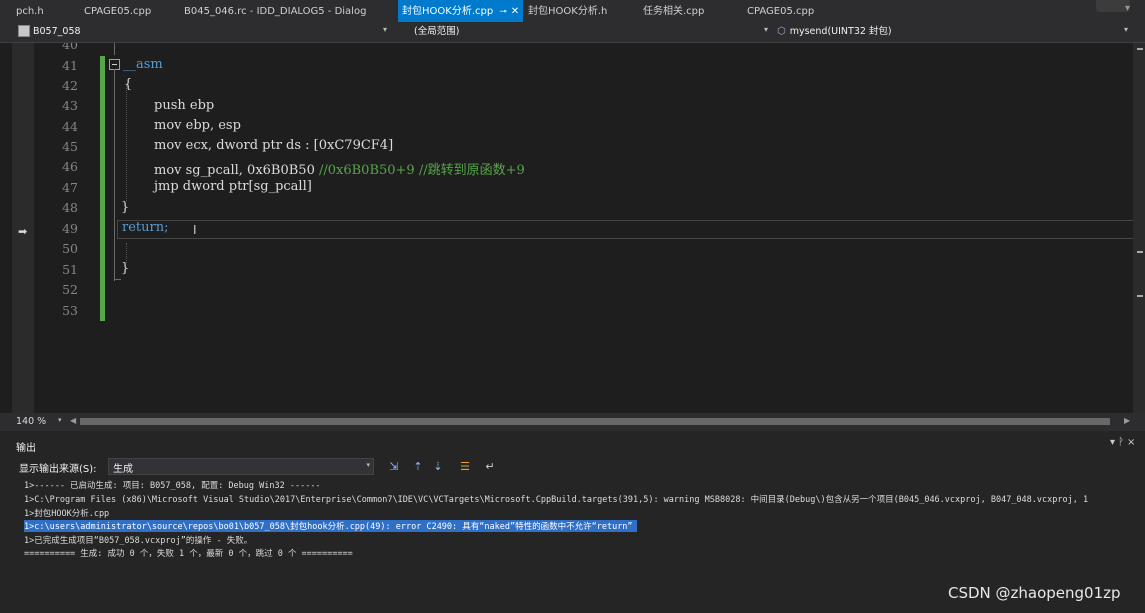 The height and width of the screenshot is (613, 1145). I want to click on line-number: 40, so click(70, 47).